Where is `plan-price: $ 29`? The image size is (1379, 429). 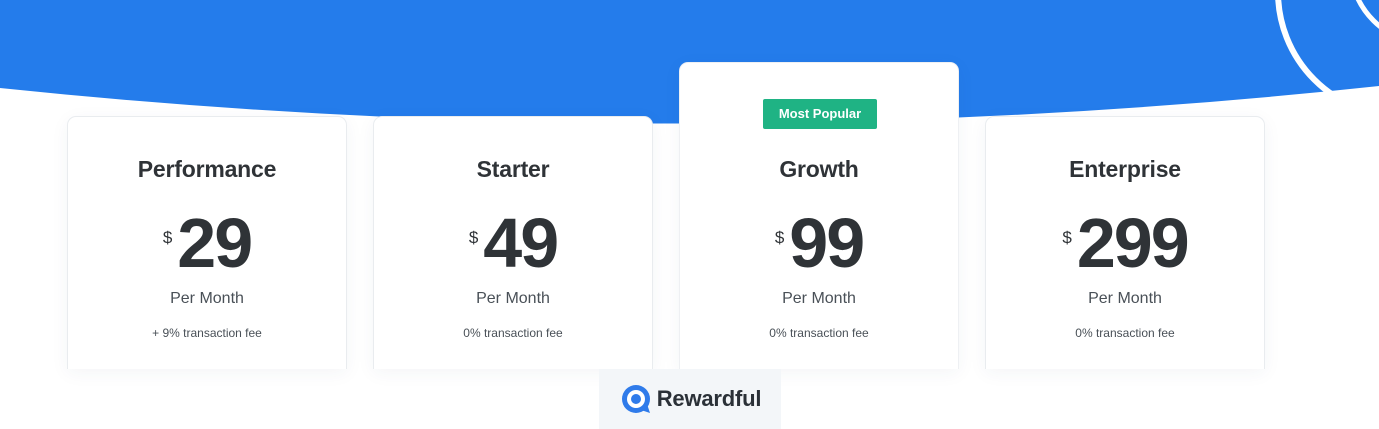
plan-price: $ 29 is located at coordinates (207, 243).